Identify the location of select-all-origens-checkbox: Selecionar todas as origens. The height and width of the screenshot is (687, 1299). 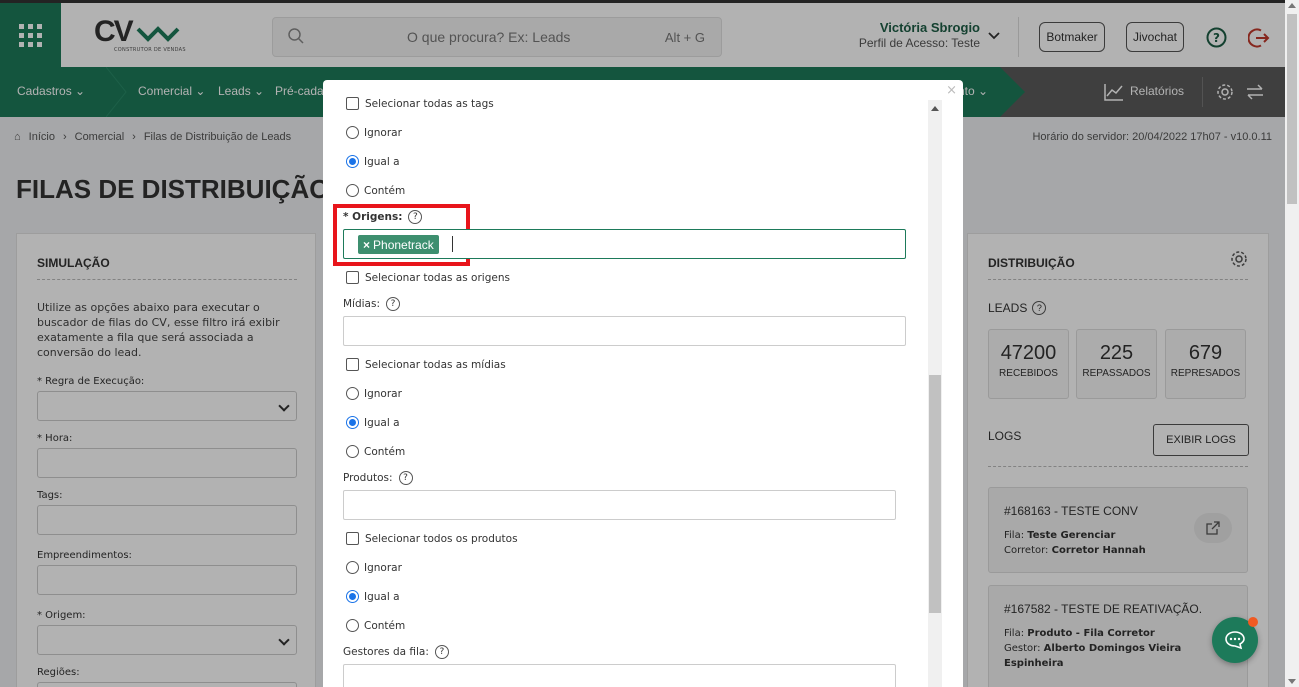
(428, 277).